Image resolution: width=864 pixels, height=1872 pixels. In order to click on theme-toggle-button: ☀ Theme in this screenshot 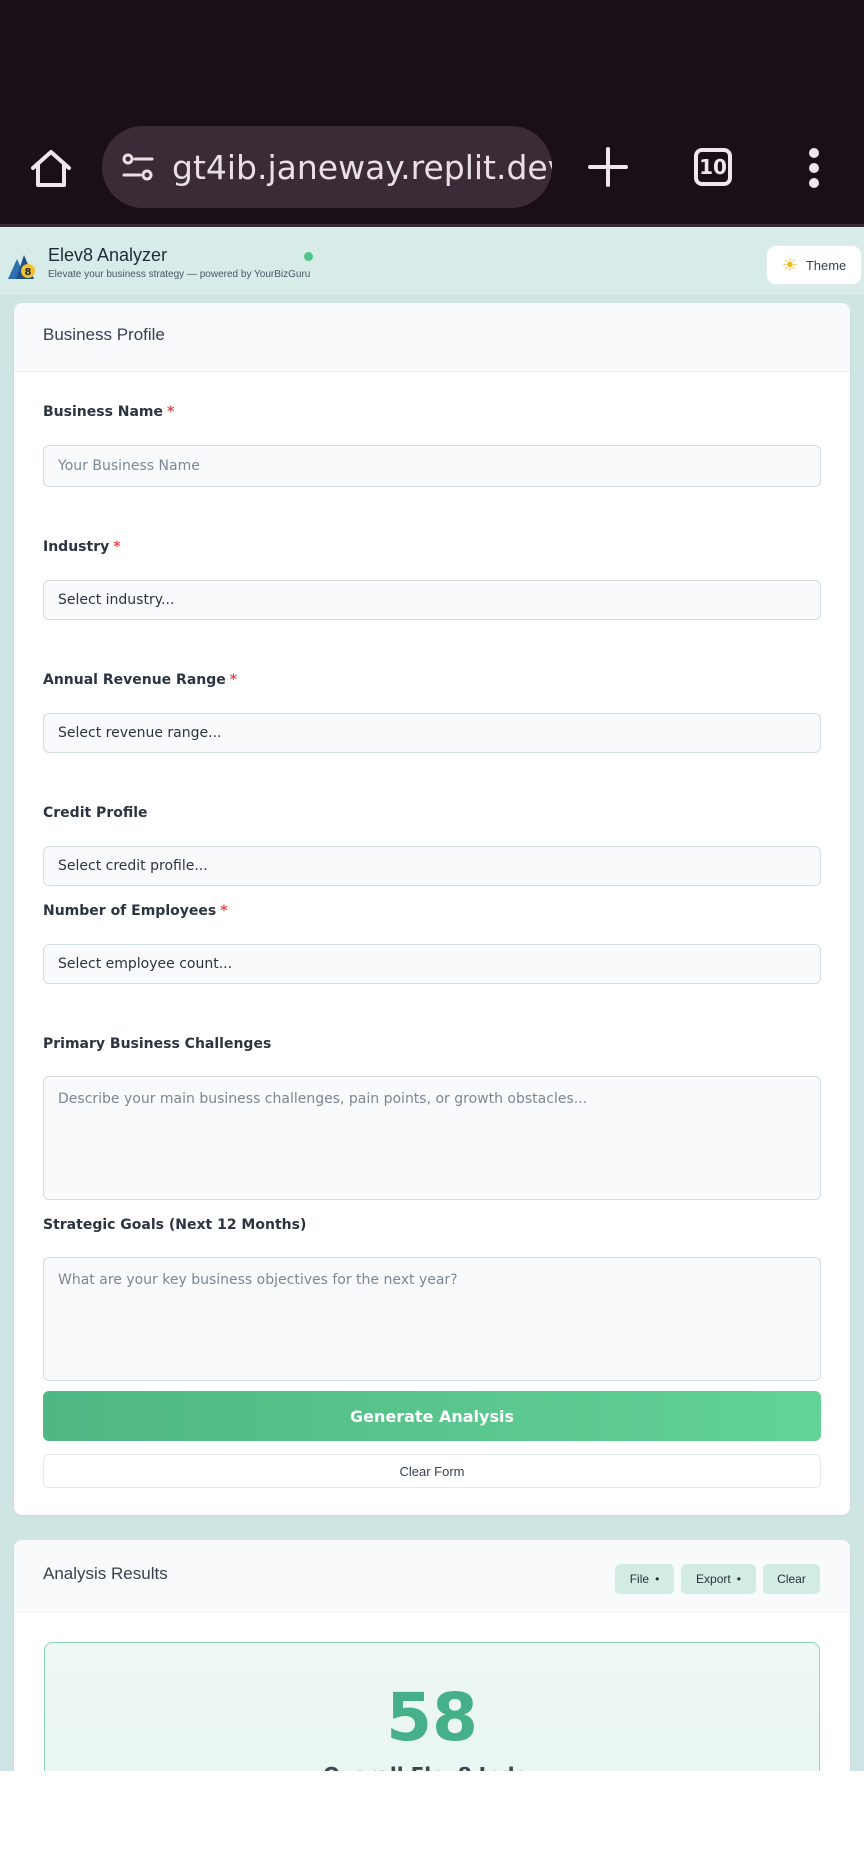, I will do `click(814, 265)`.